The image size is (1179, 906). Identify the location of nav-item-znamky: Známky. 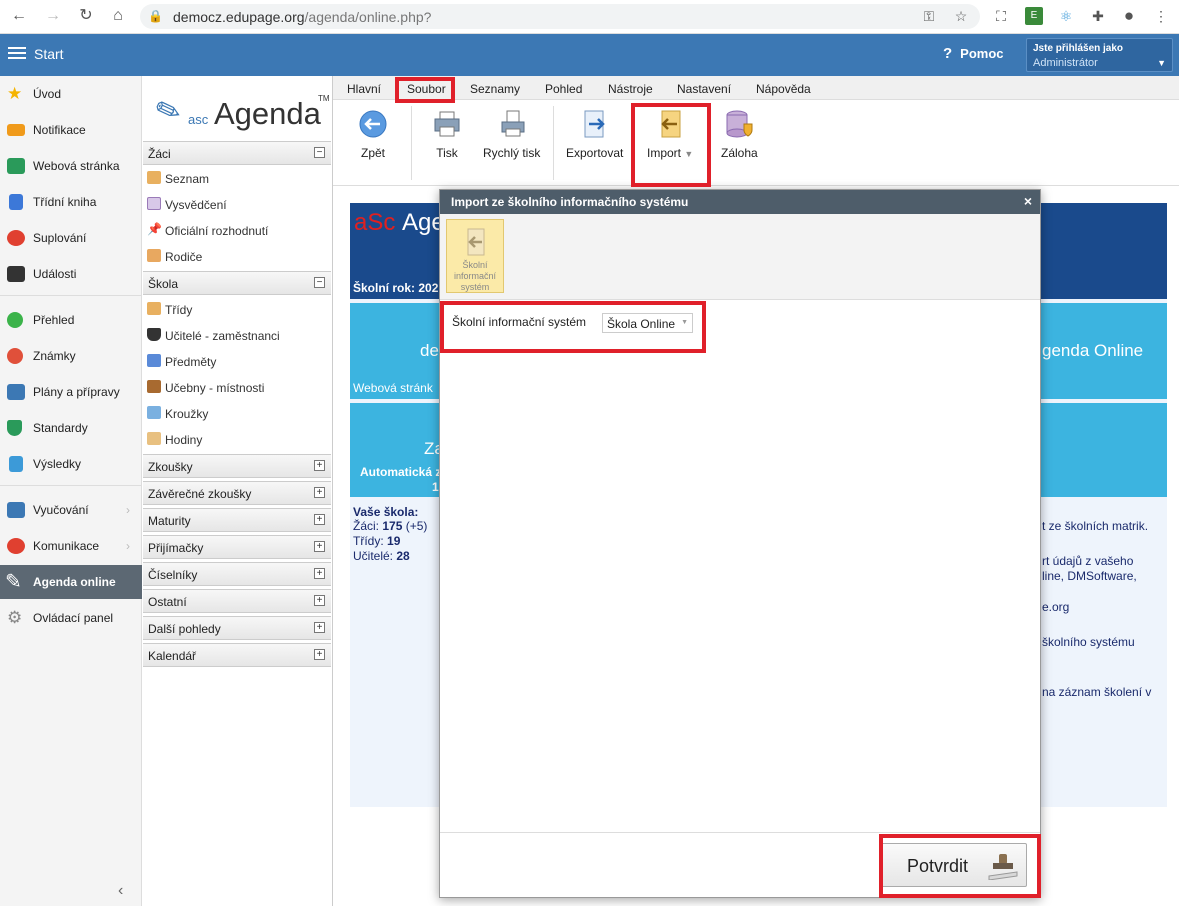
(71, 356).